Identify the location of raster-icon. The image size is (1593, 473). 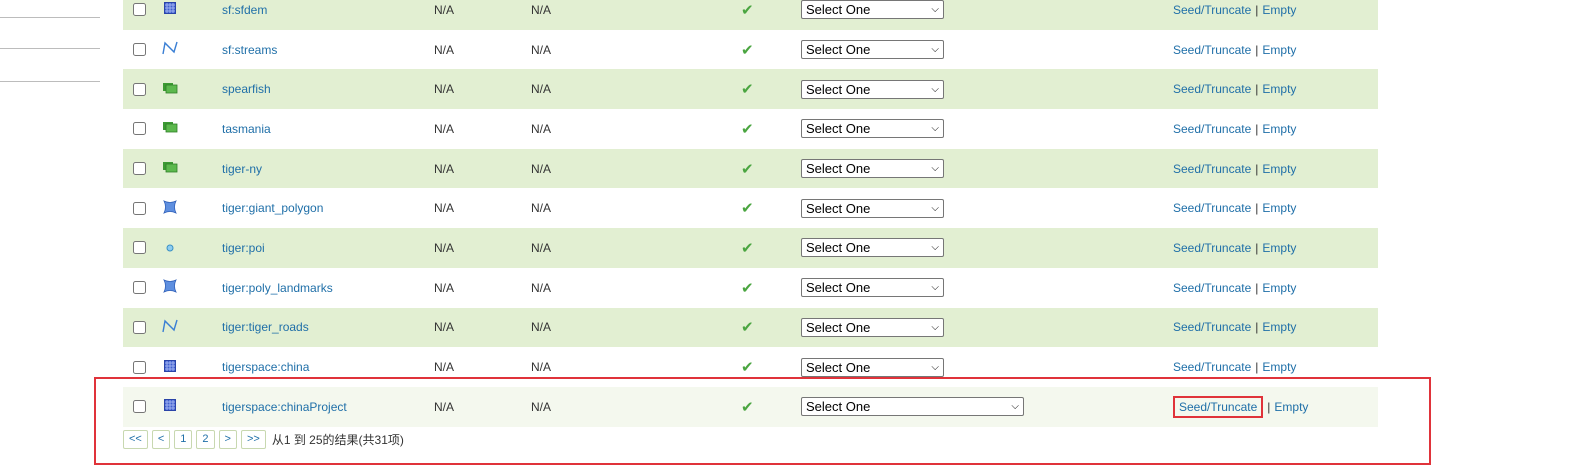
(170, 367).